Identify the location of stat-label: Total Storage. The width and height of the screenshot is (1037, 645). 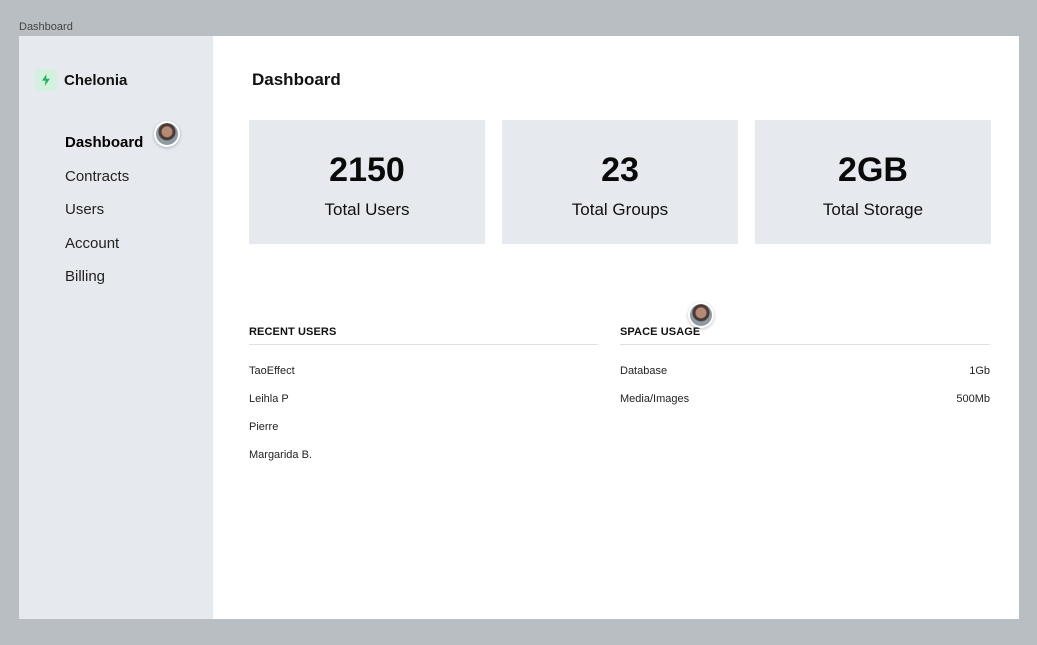
(873, 209).